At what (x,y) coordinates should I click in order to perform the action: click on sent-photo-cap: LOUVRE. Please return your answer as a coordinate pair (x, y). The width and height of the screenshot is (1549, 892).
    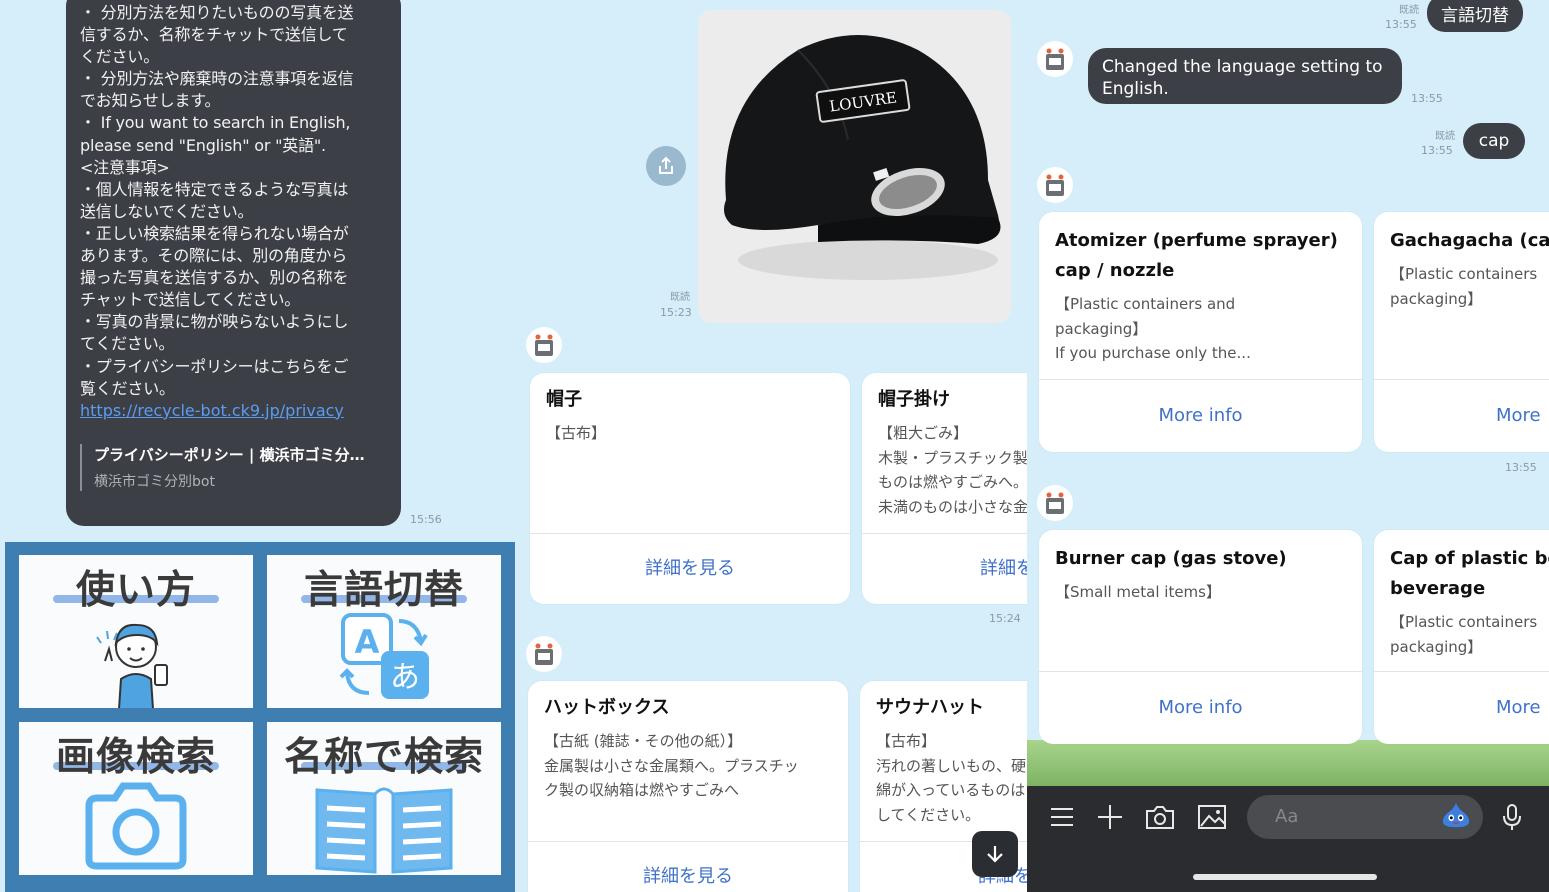
    Looking at the image, I should click on (854, 166).